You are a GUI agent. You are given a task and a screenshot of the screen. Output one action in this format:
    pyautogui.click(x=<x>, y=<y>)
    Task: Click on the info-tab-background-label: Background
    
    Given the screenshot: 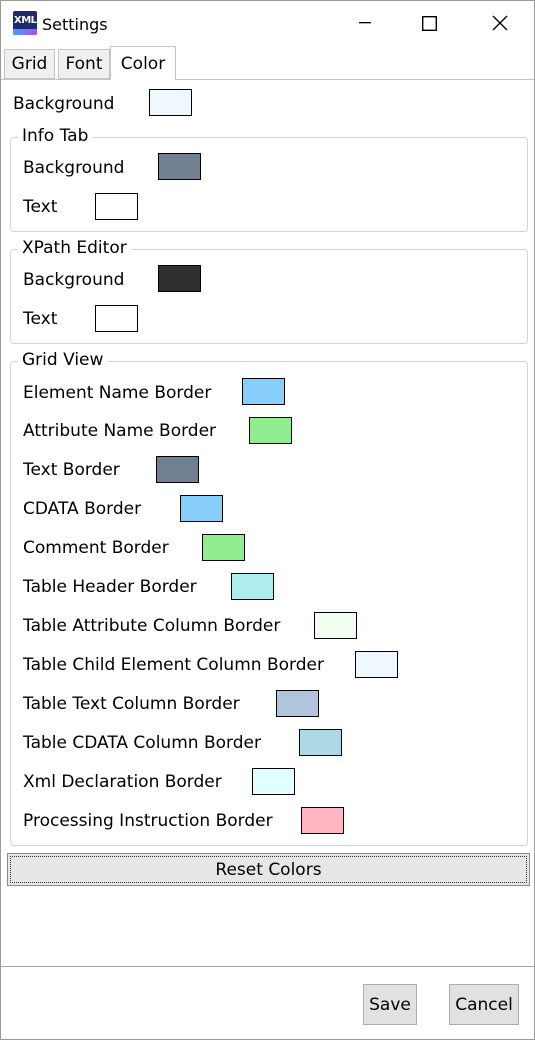 What is the action you would take?
    pyautogui.click(x=74, y=168)
    